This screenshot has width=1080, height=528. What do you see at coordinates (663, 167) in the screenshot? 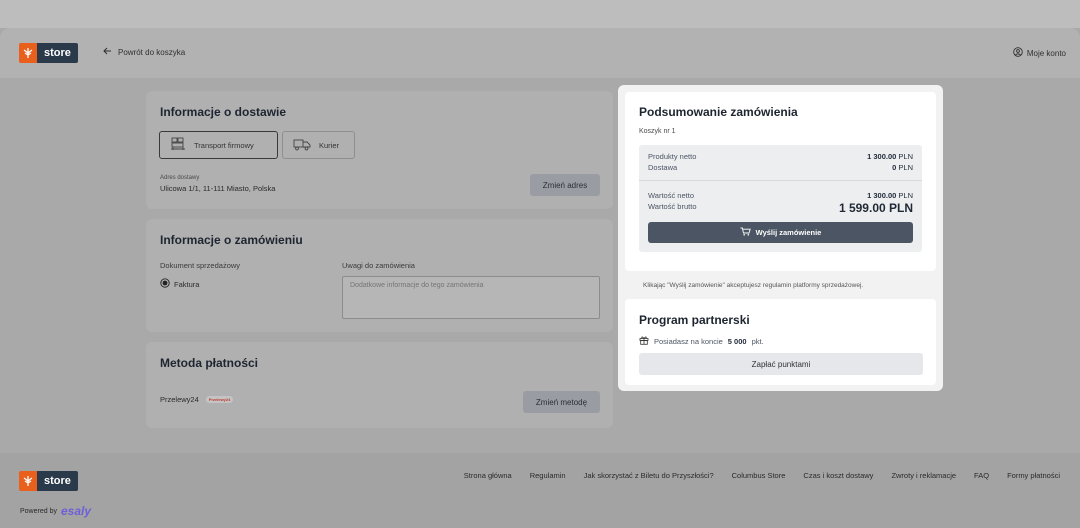
I see `delivery-label: Dostawa` at bounding box center [663, 167].